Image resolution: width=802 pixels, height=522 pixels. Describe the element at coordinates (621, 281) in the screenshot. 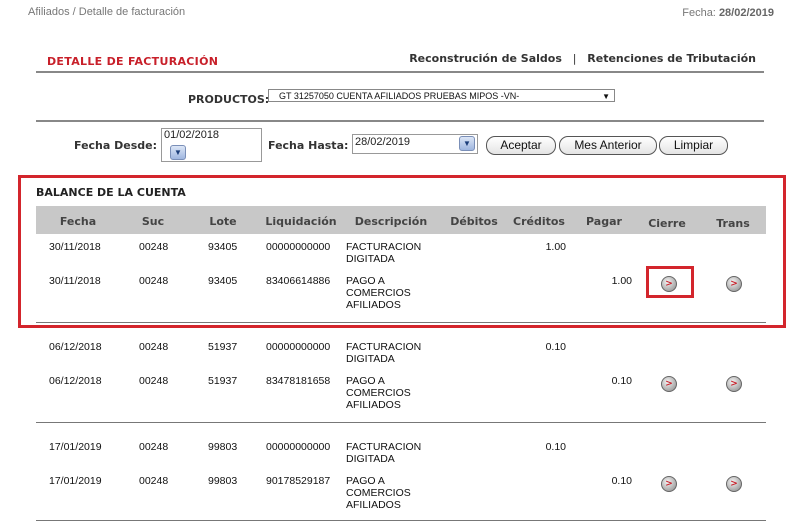

I see `cell-pagar: 1.00` at that location.